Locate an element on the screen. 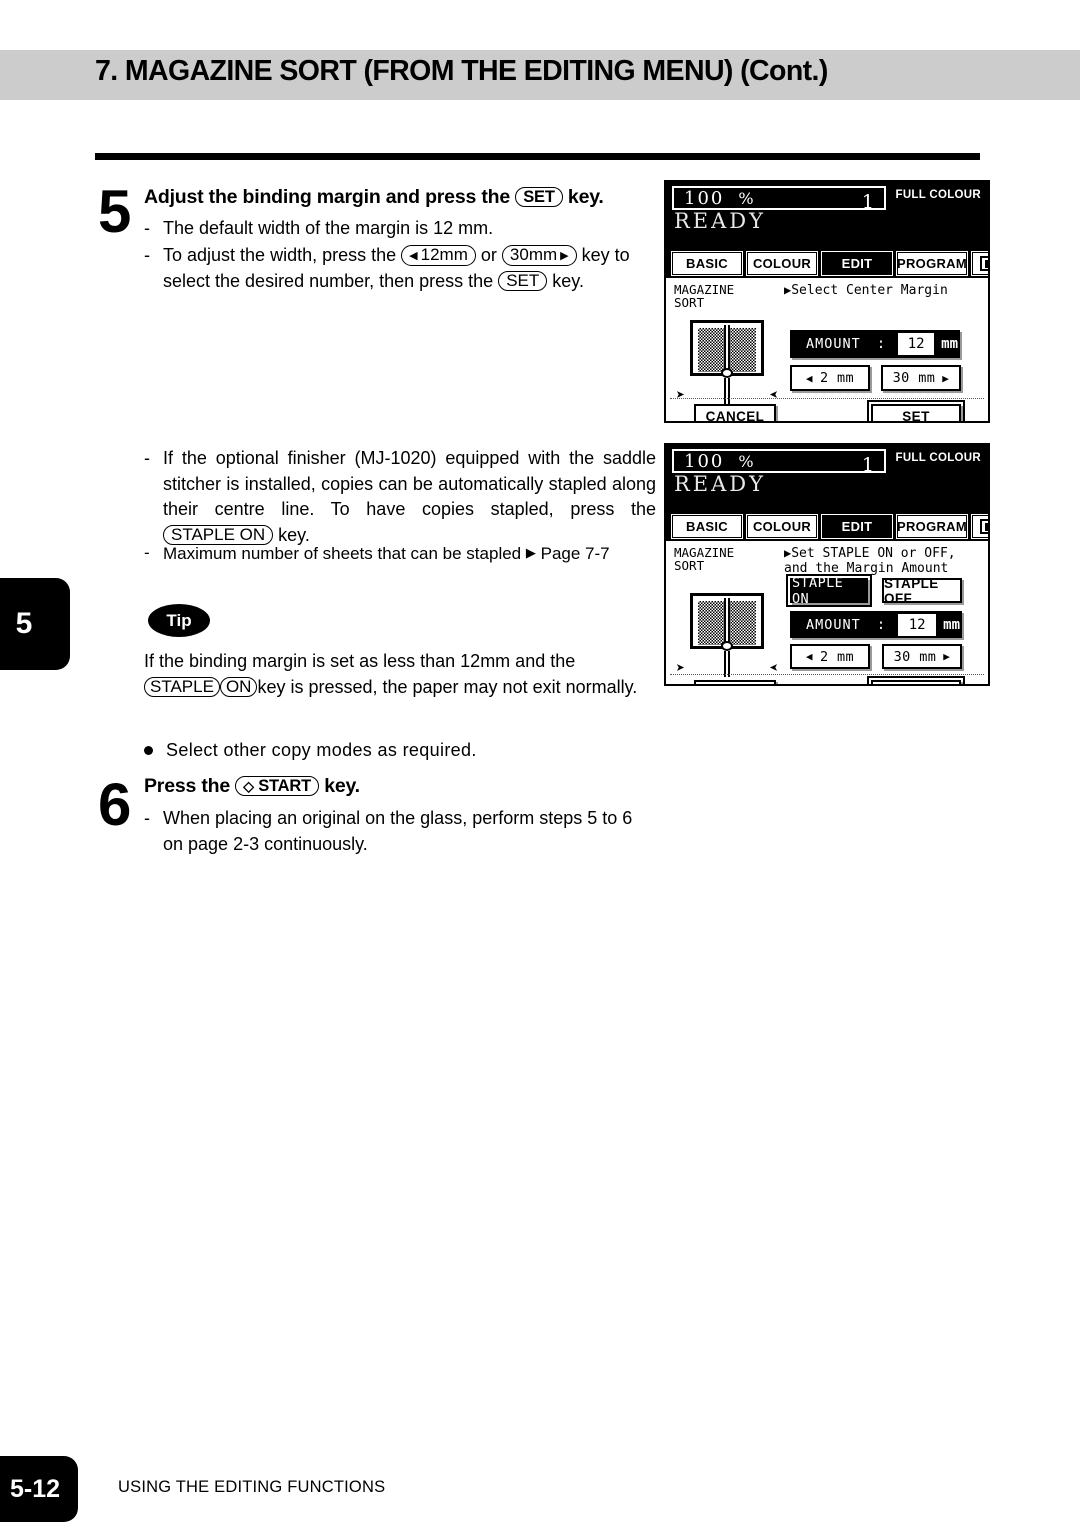 The image size is (1080, 1526). footer-page-tab: 5-12 is located at coordinates (39, 1489).